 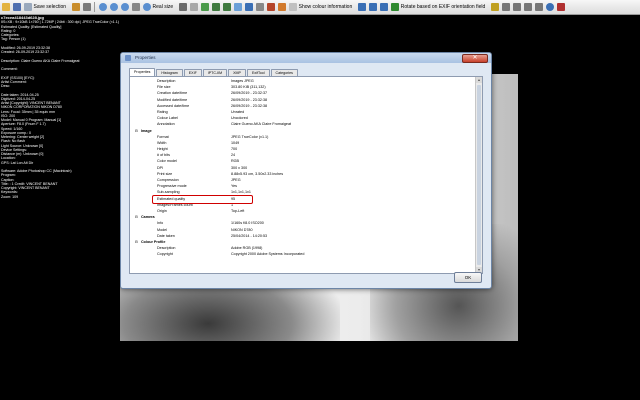 I want to click on fit-window-icon, so click(x=505, y=7).